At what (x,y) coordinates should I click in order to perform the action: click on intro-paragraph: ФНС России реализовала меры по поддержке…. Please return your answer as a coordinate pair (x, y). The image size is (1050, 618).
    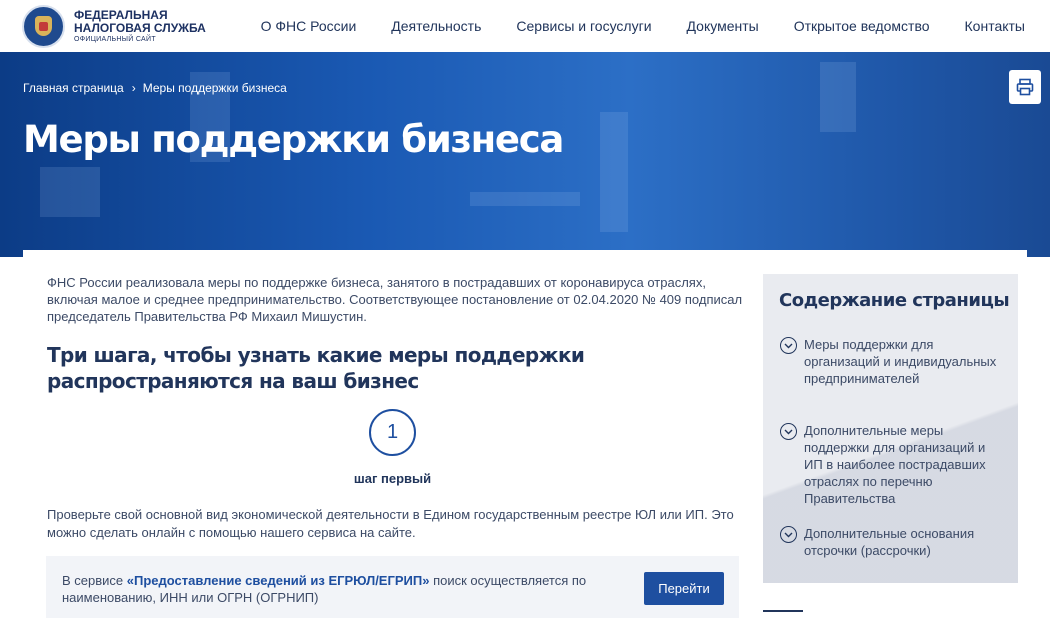
    Looking at the image, I should click on (395, 299).